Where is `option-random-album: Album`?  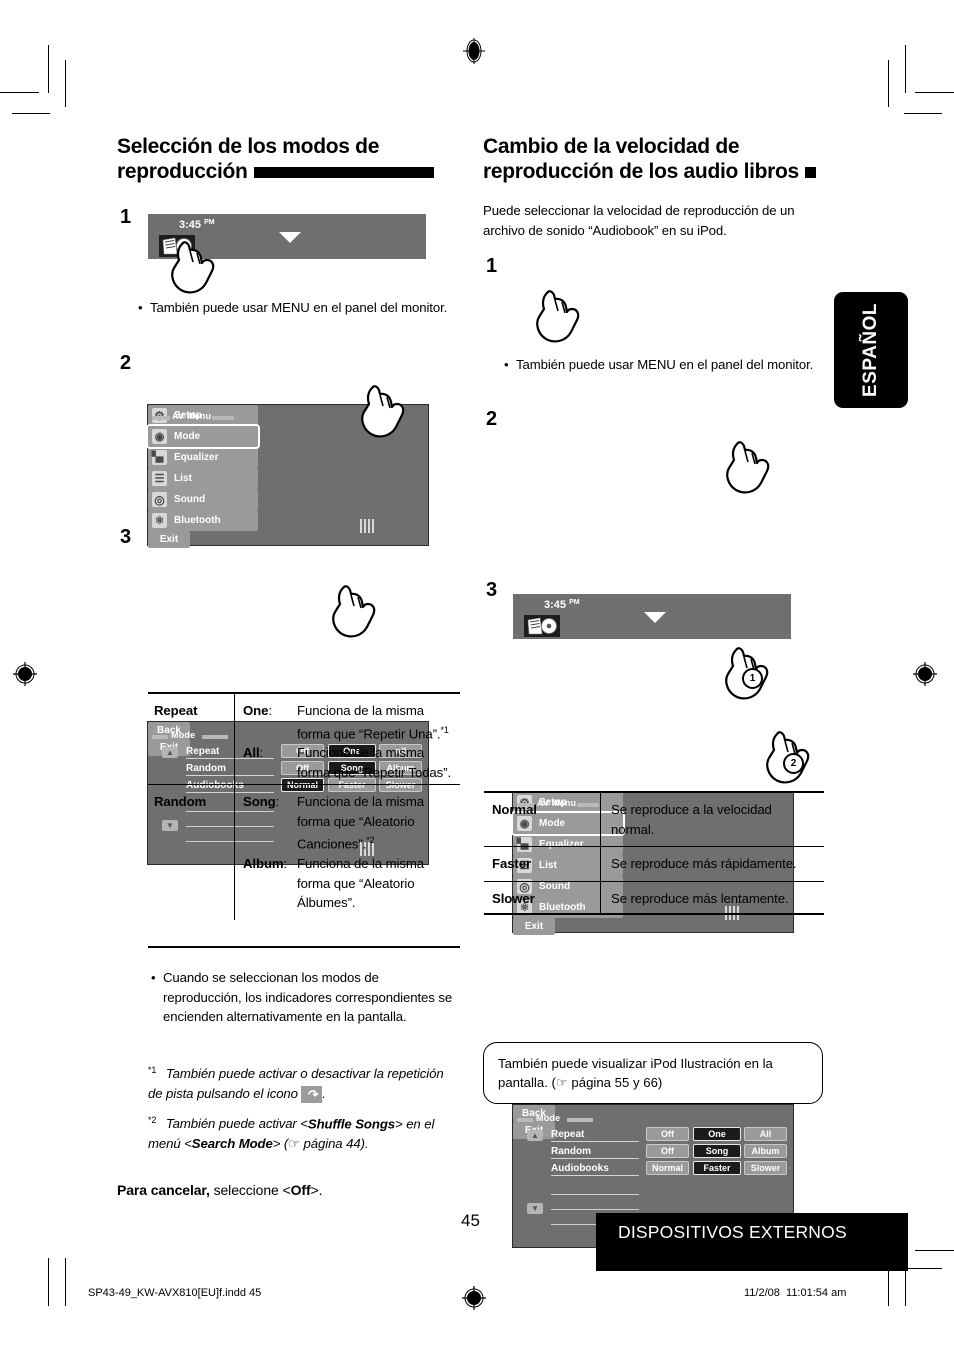 option-random-album: Album is located at coordinates (765, 1151).